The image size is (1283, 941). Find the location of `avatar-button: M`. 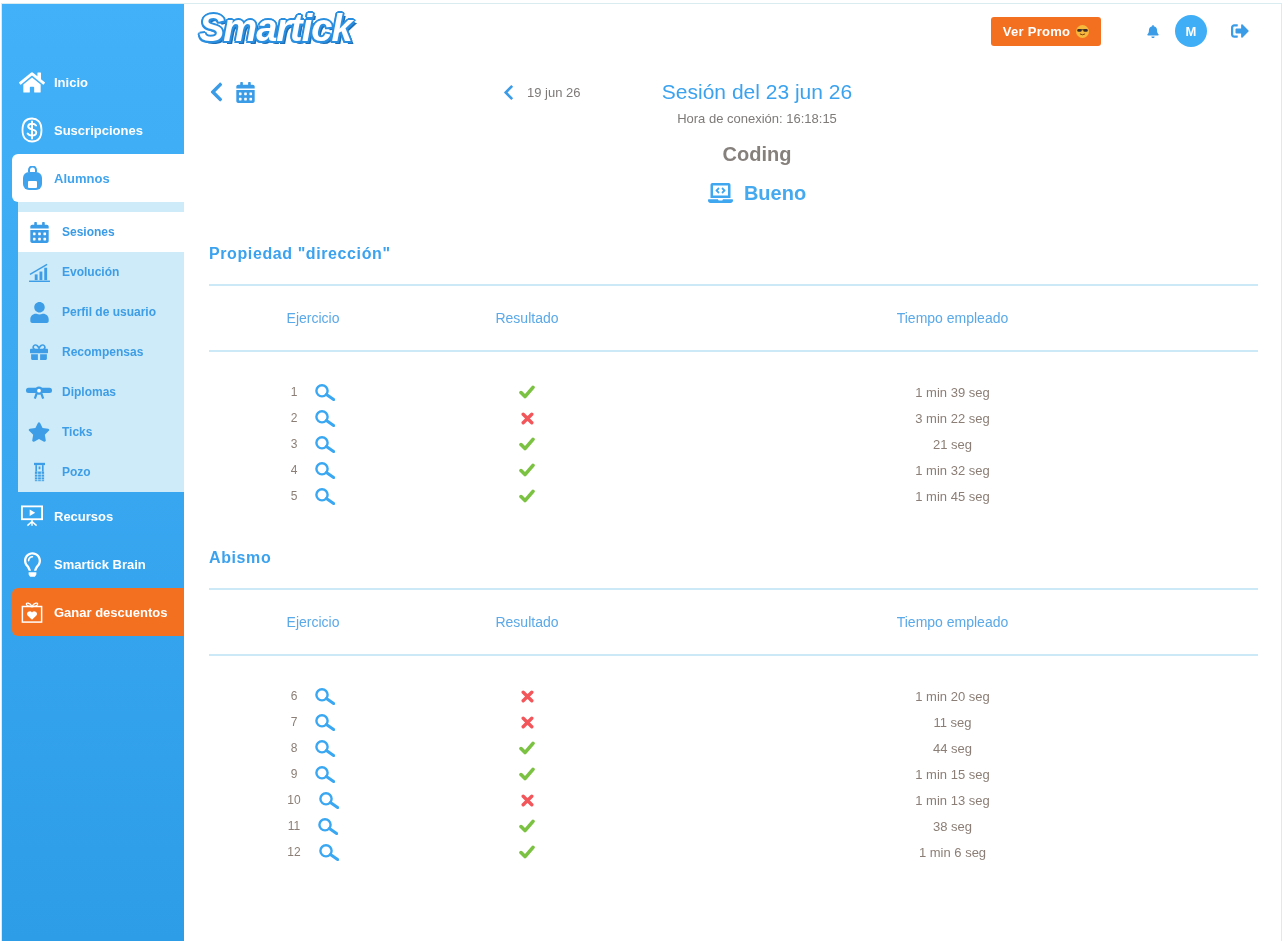

avatar-button: M is located at coordinates (1191, 31).